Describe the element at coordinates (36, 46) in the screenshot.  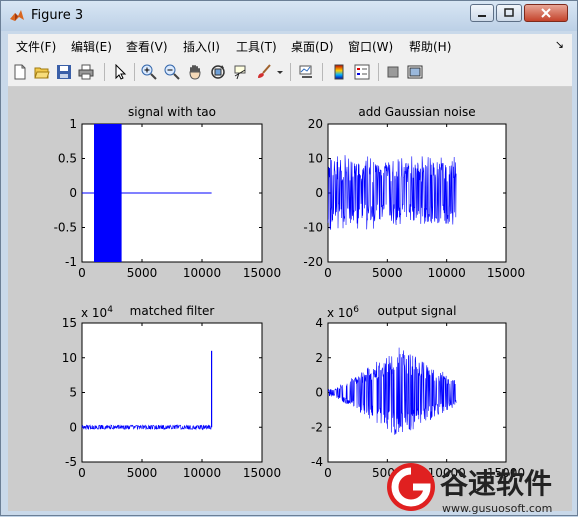
I see `menu-file: 文件(F)` at that location.